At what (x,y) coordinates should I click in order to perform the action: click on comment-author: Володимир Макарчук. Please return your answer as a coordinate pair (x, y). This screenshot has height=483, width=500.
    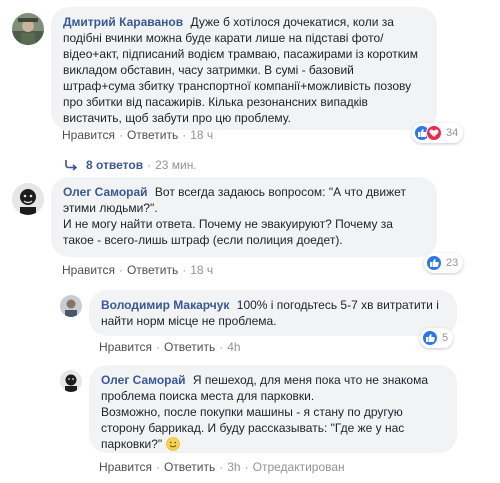
    Looking at the image, I should click on (165, 305).